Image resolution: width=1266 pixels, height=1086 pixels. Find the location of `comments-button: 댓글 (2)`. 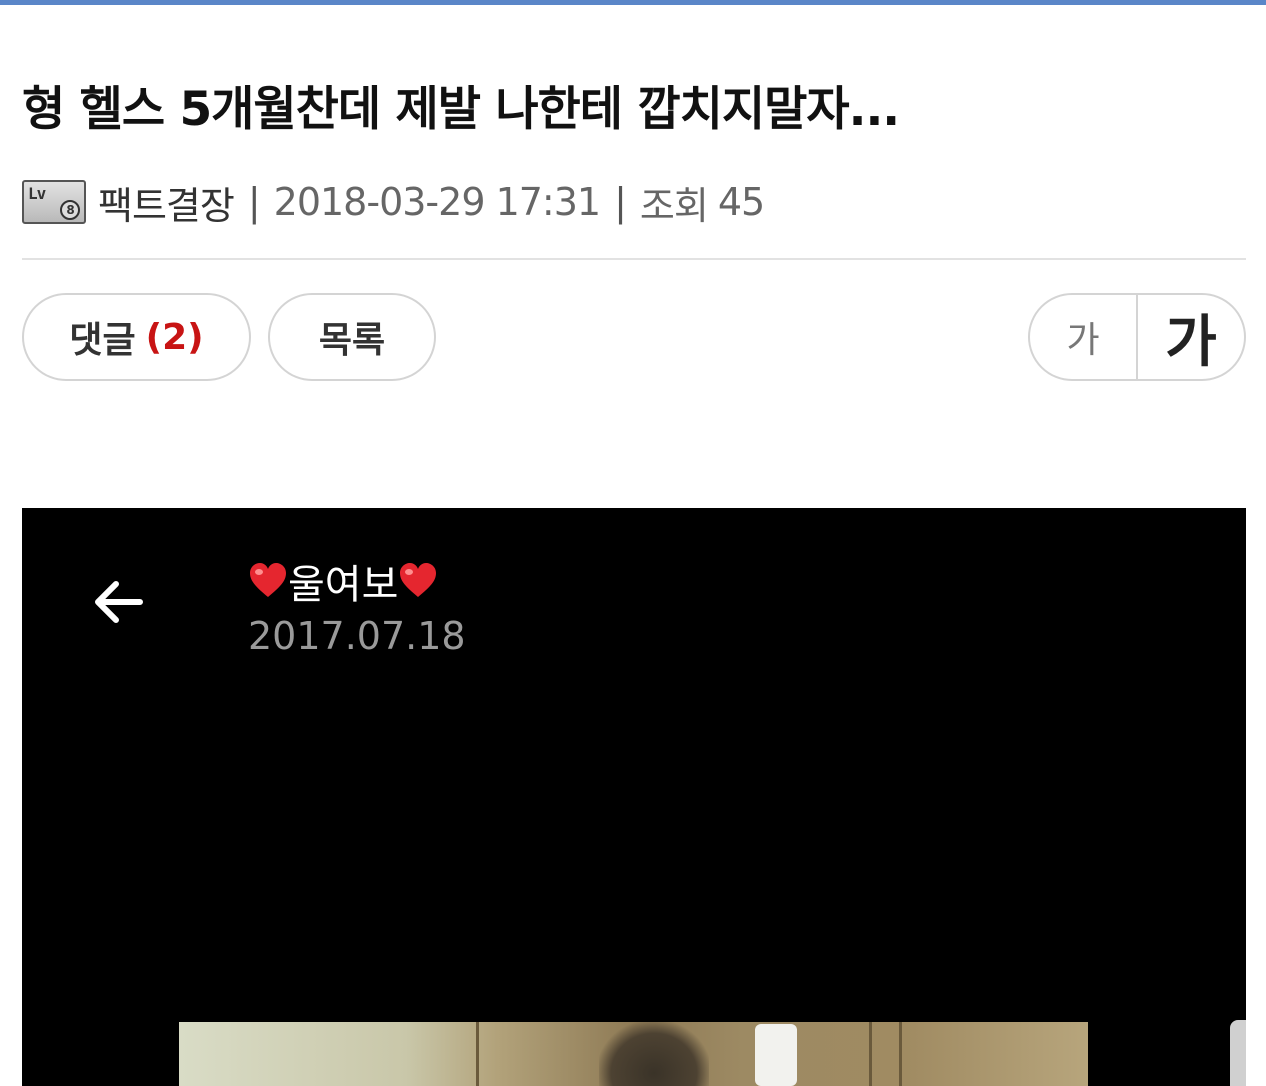

comments-button: 댓글 (2) is located at coordinates (136, 337).